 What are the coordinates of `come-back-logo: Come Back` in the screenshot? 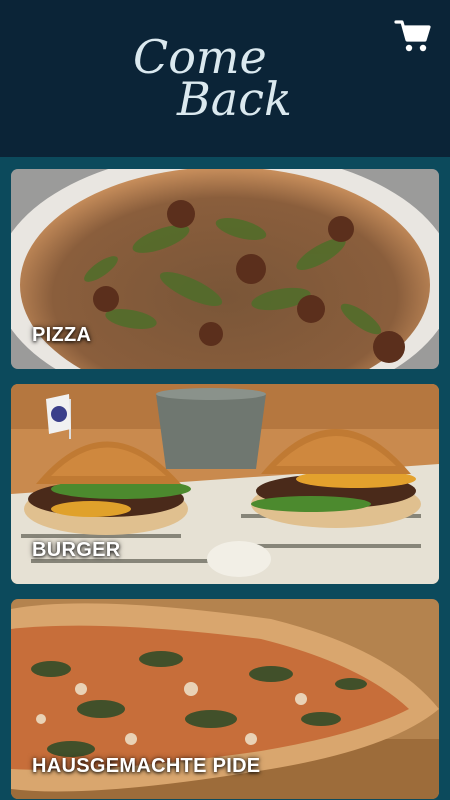 It's located at (212, 78).